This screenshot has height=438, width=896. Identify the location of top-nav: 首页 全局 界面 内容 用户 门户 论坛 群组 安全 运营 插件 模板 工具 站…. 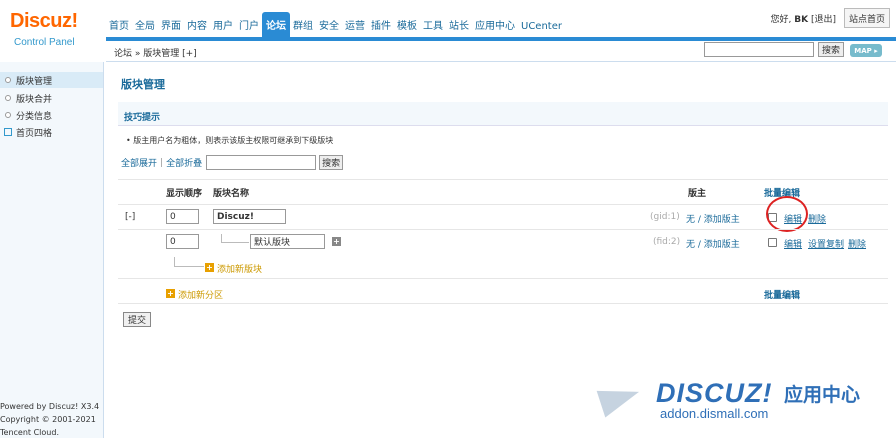
(335, 25).